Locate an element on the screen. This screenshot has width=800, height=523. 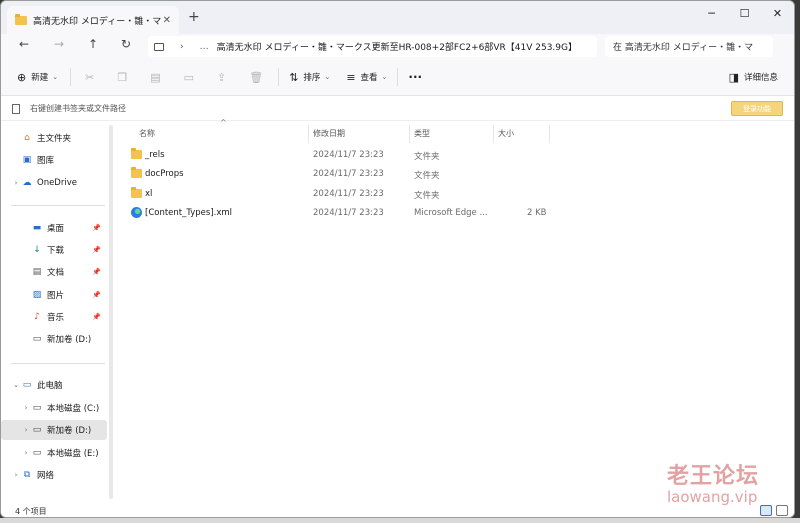
view-button: ≡ 查看 ⌄ is located at coordinates (366, 77).